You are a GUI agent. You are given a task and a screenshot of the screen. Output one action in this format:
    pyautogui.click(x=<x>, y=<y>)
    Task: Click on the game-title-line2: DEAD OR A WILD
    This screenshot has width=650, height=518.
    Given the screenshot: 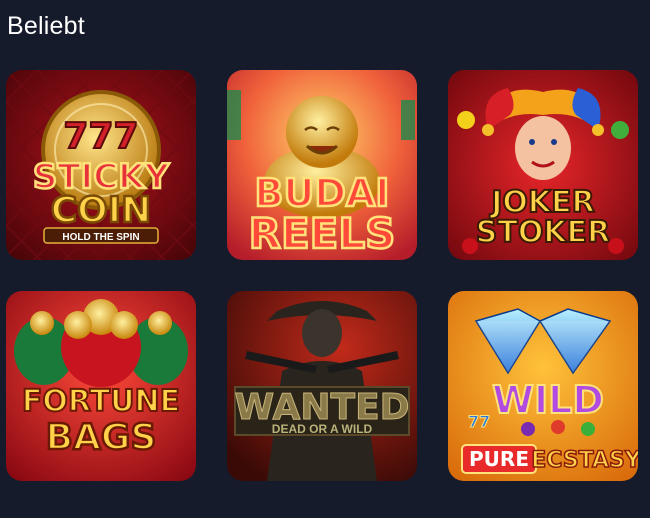 What is the action you would take?
    pyautogui.click(x=322, y=429)
    